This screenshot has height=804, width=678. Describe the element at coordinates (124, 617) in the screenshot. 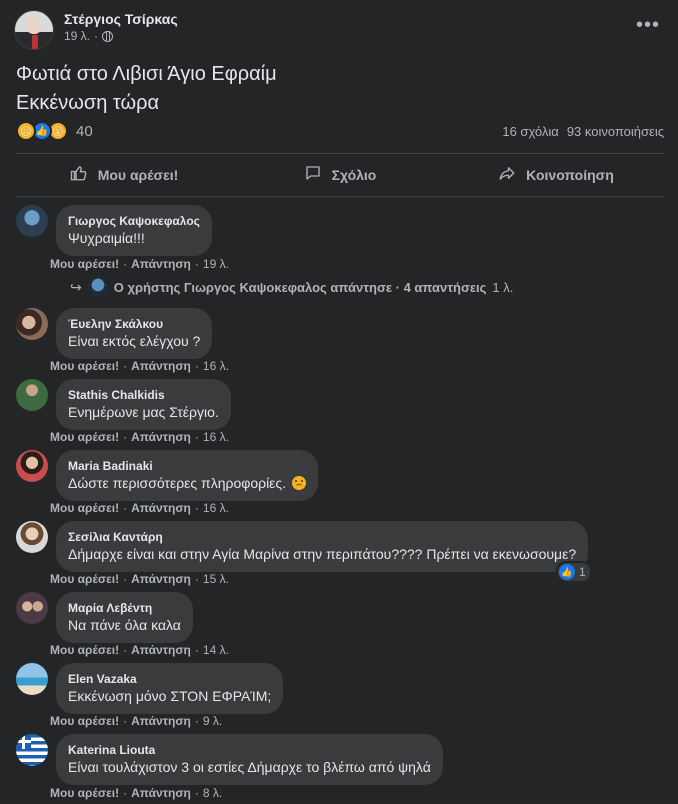

I see `comment-bubble: Μαρία Λεβέντη Να πάνε όλα καλα` at that location.